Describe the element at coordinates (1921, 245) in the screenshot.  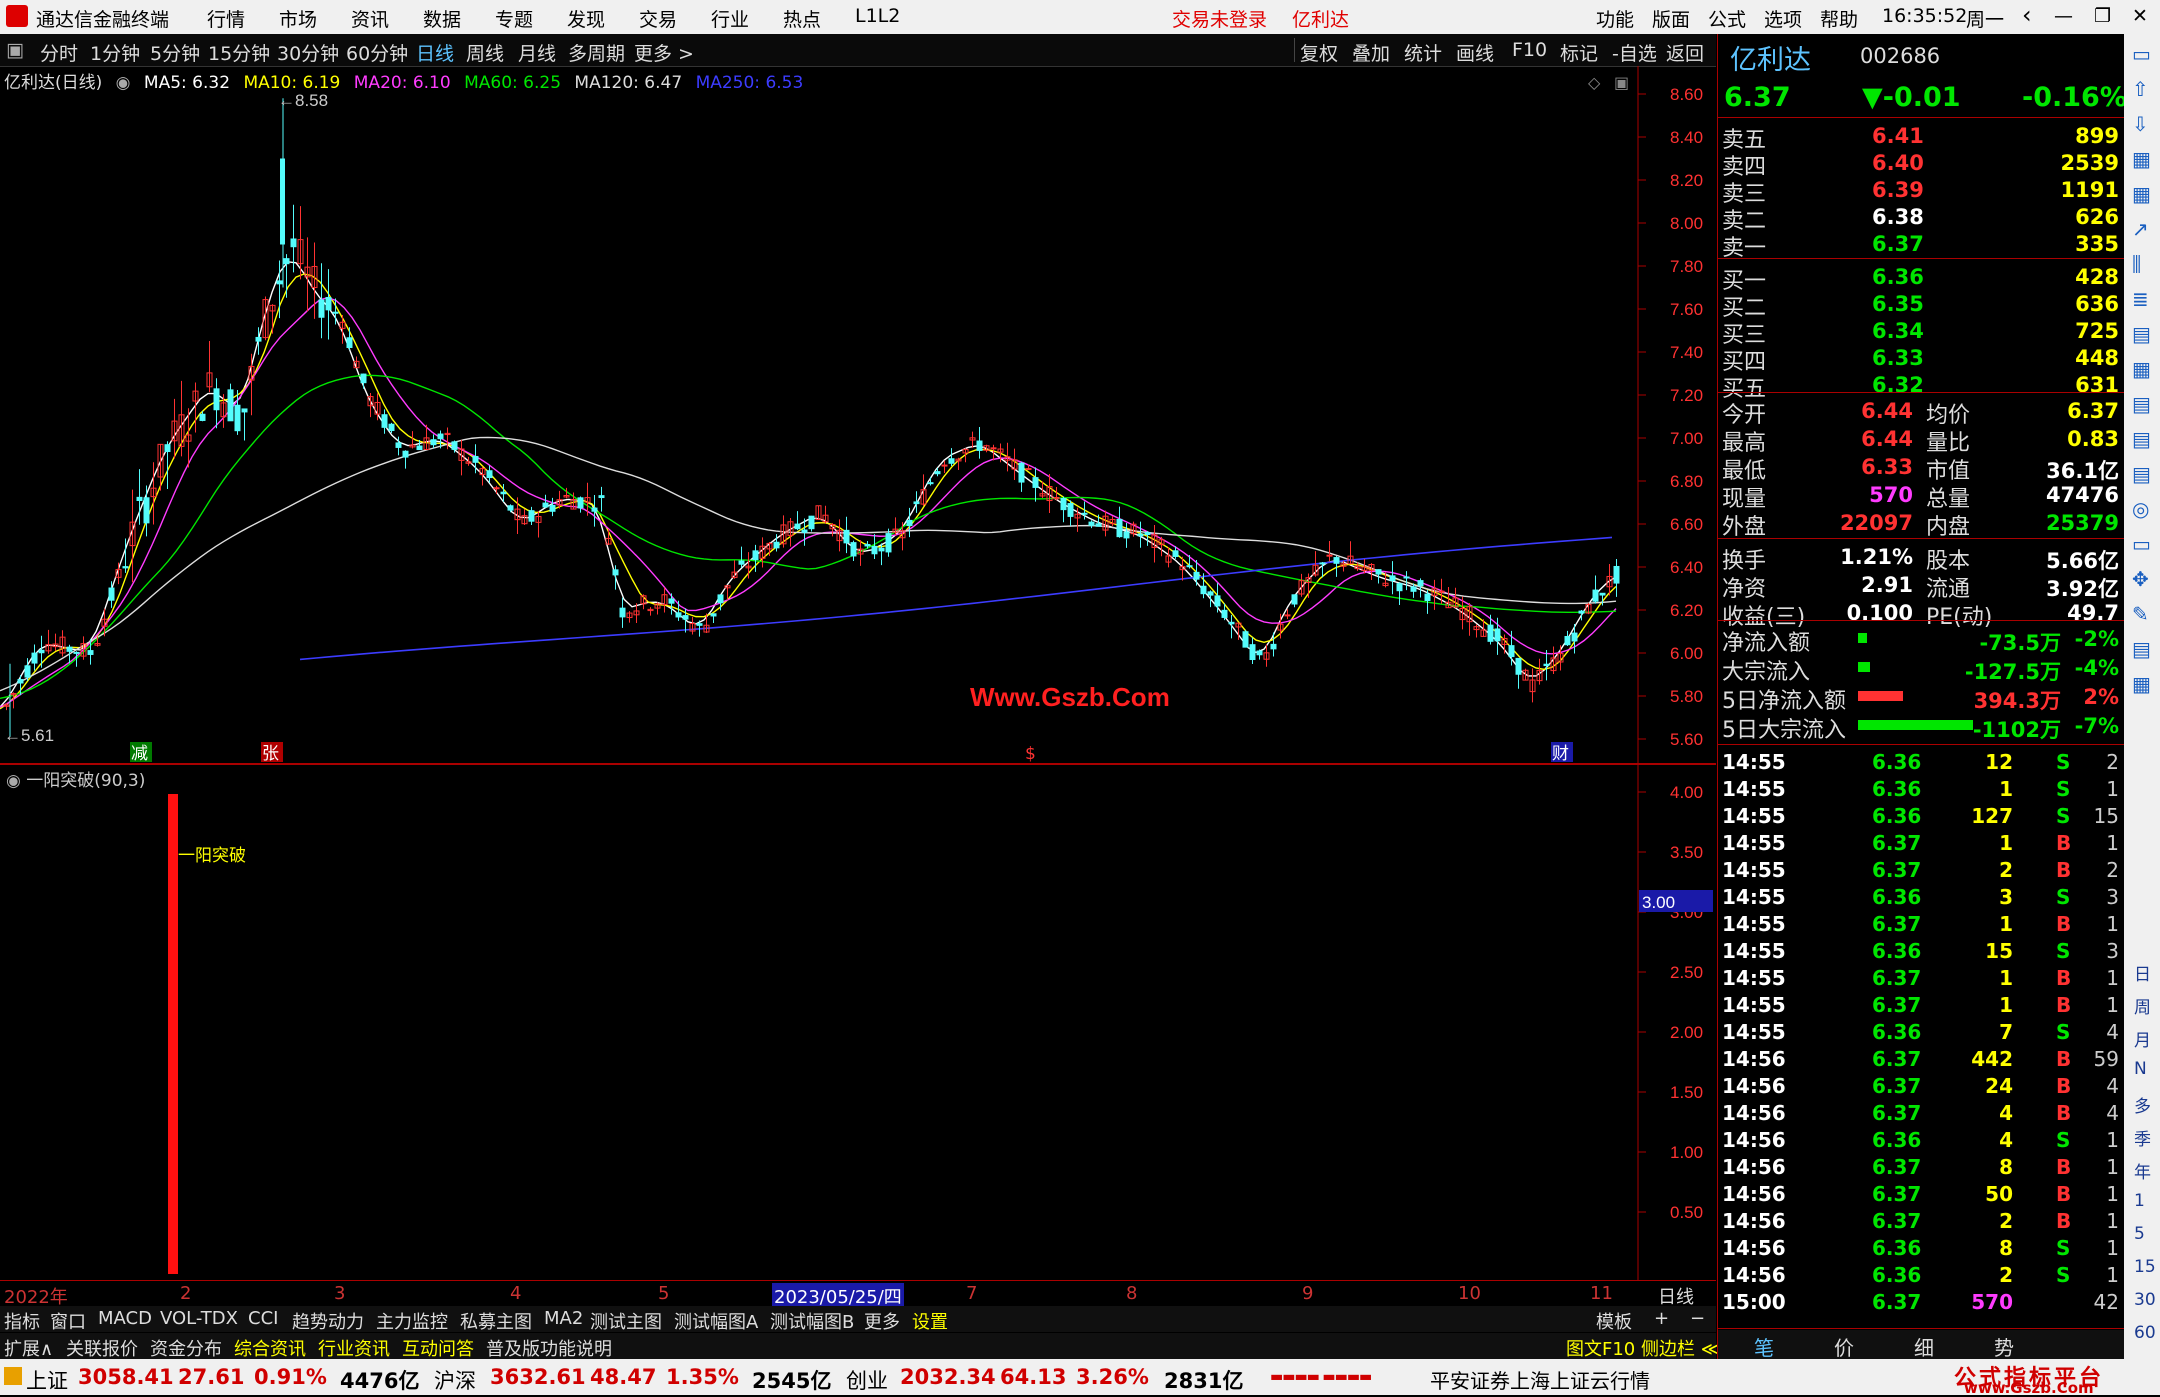
I see `ask-row: 卖一 6.37 335` at that location.